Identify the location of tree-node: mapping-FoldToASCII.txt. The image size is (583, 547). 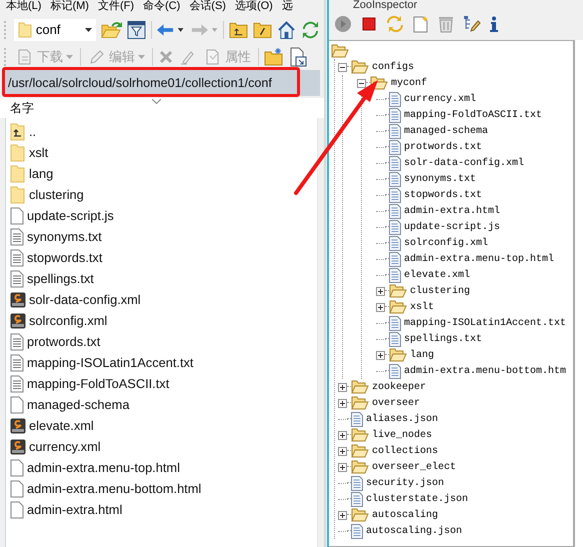
(474, 115).